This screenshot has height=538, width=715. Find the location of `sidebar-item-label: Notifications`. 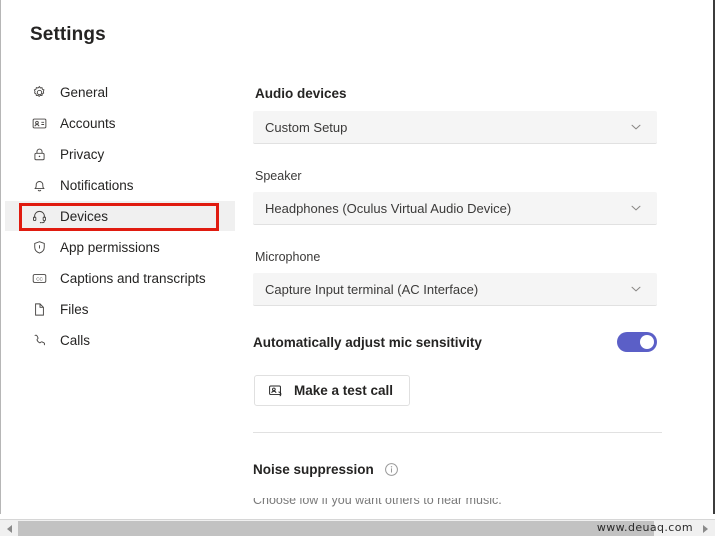

sidebar-item-label: Notifications is located at coordinates (97, 185).